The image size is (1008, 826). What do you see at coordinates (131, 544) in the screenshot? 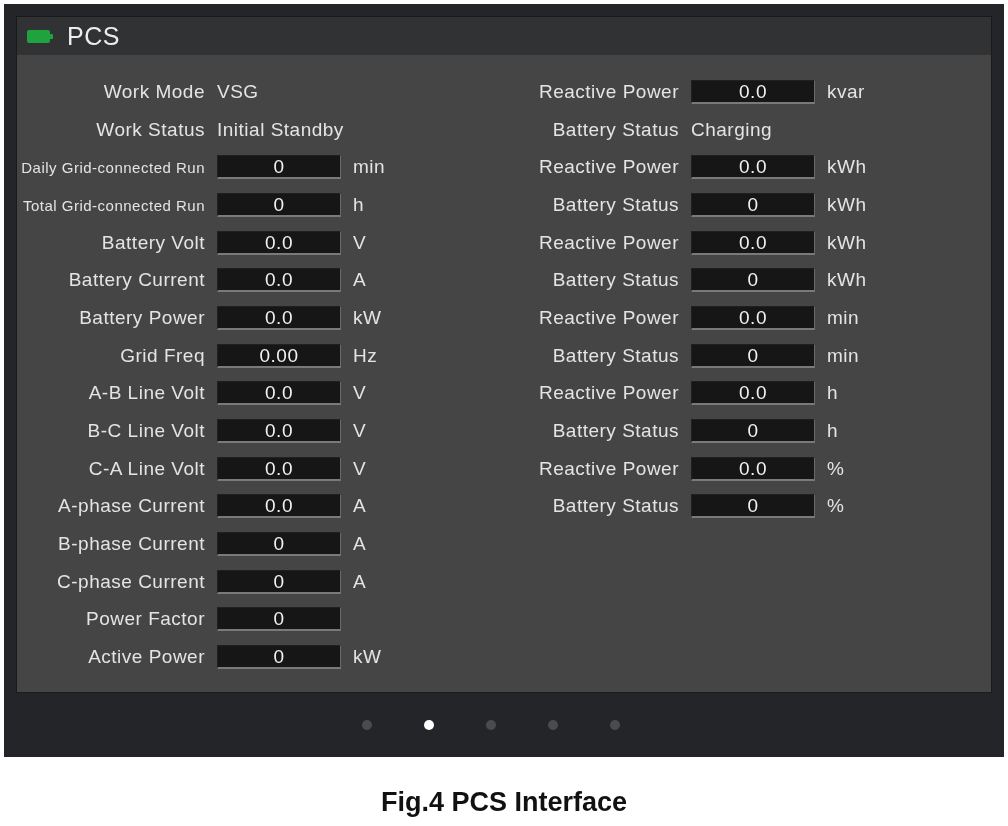
I see `field-label: B-phase Current` at bounding box center [131, 544].